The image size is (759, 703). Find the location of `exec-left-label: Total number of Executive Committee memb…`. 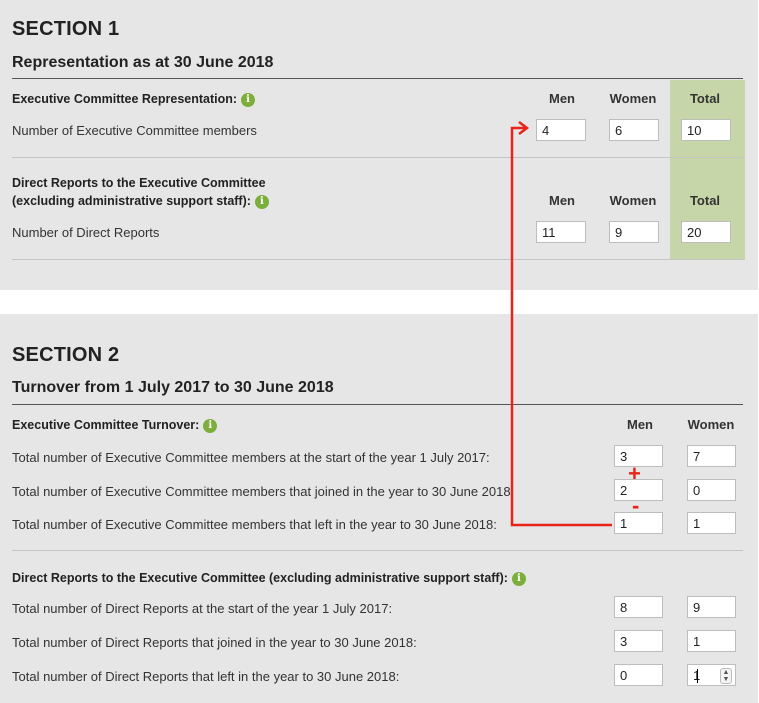

exec-left-label: Total number of Executive Committee memb… is located at coordinates (254, 524).